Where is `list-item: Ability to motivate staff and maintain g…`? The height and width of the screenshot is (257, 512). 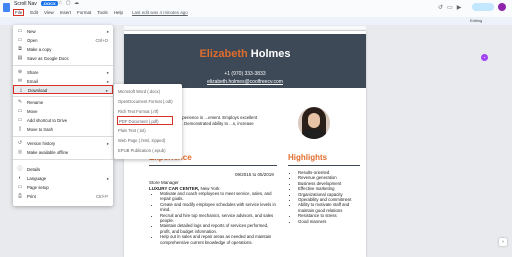 list-item: Ability to motivate staff and maintain g… is located at coordinates (332, 207).